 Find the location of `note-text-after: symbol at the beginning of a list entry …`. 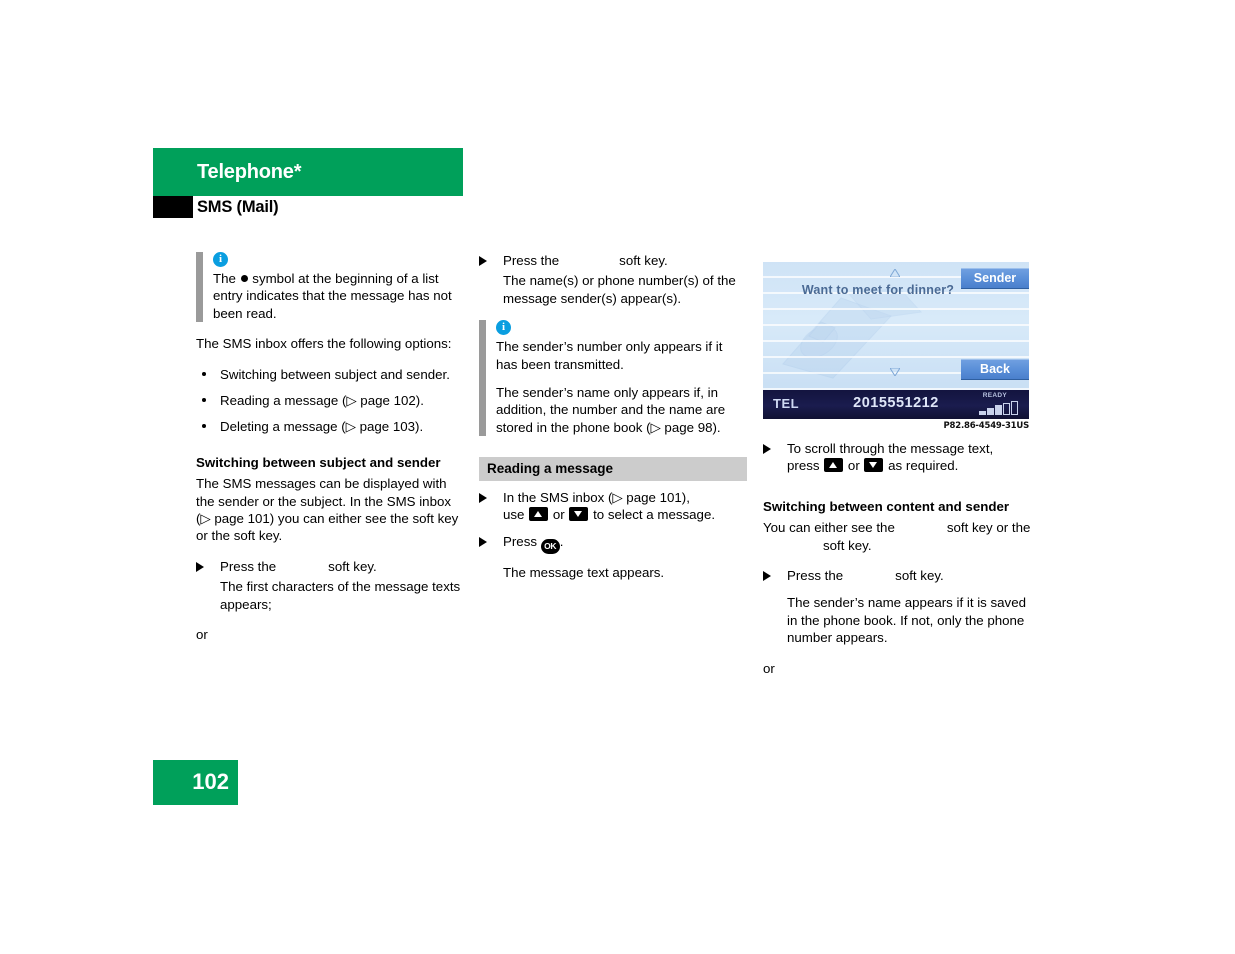

note-text-after: symbol at the beginning of a list entry … is located at coordinates (332, 296).